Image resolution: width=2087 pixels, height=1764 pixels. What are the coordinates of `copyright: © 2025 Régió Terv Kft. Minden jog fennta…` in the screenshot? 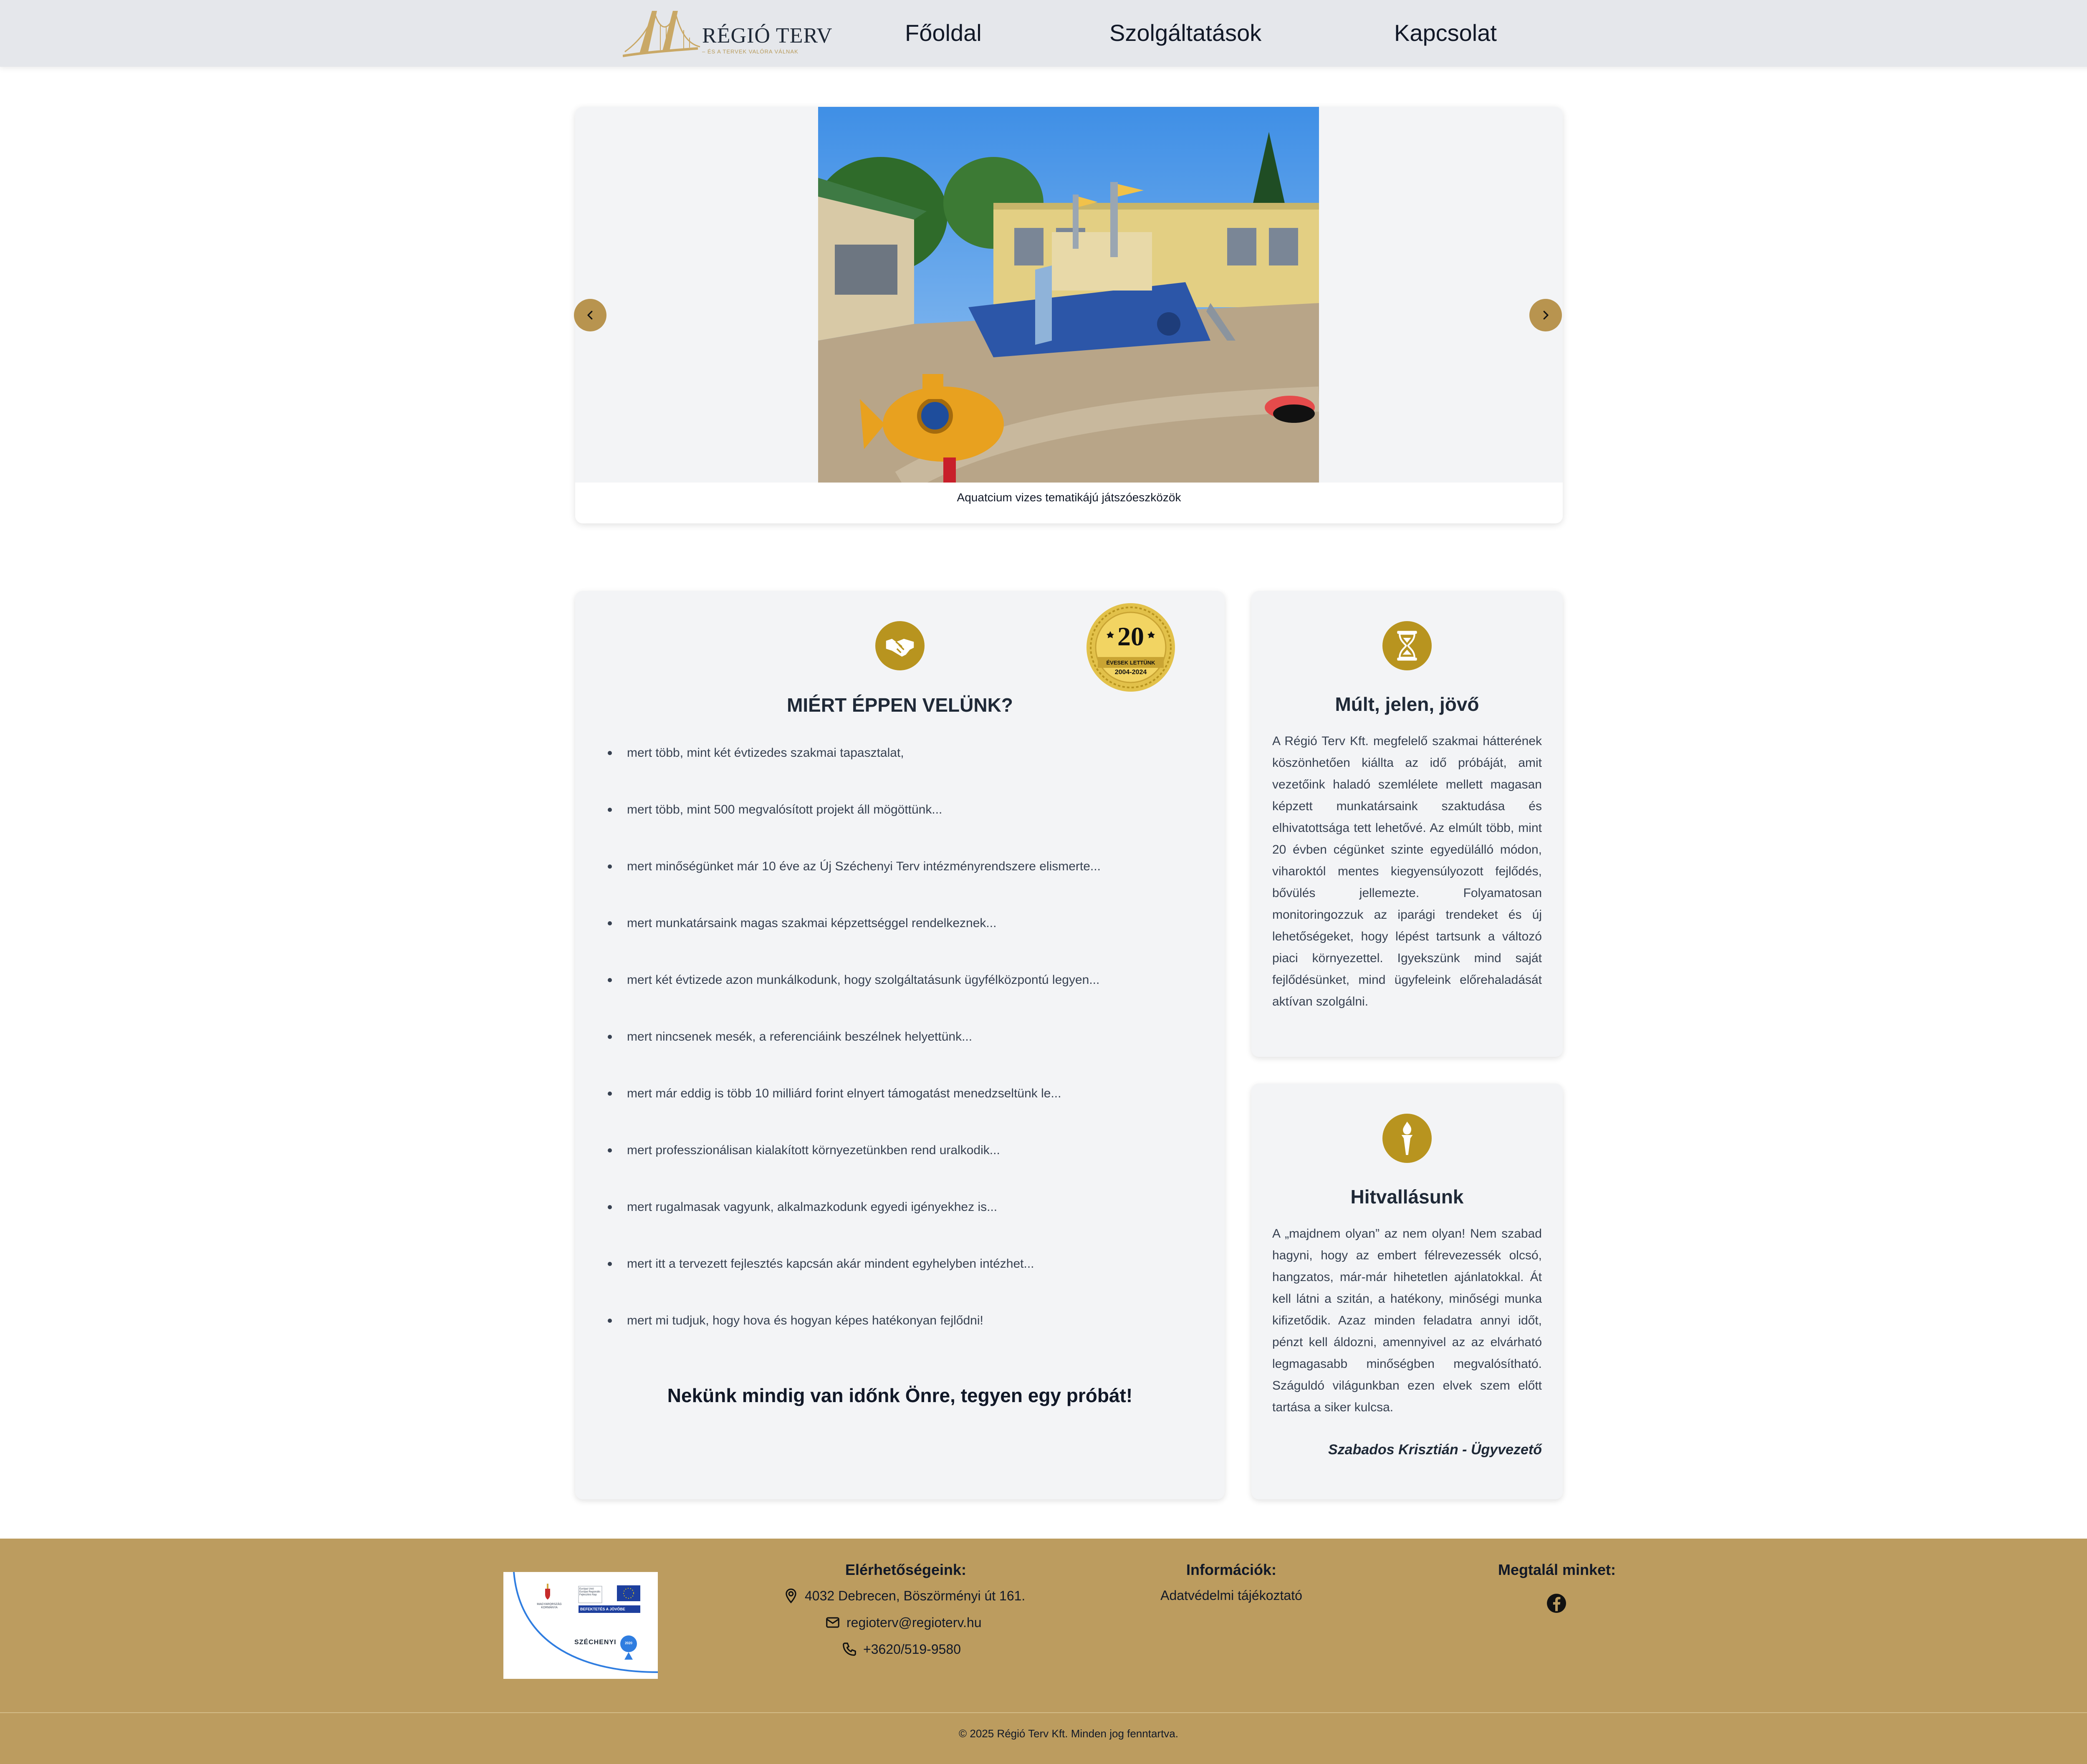 It's located at (1068, 1733).